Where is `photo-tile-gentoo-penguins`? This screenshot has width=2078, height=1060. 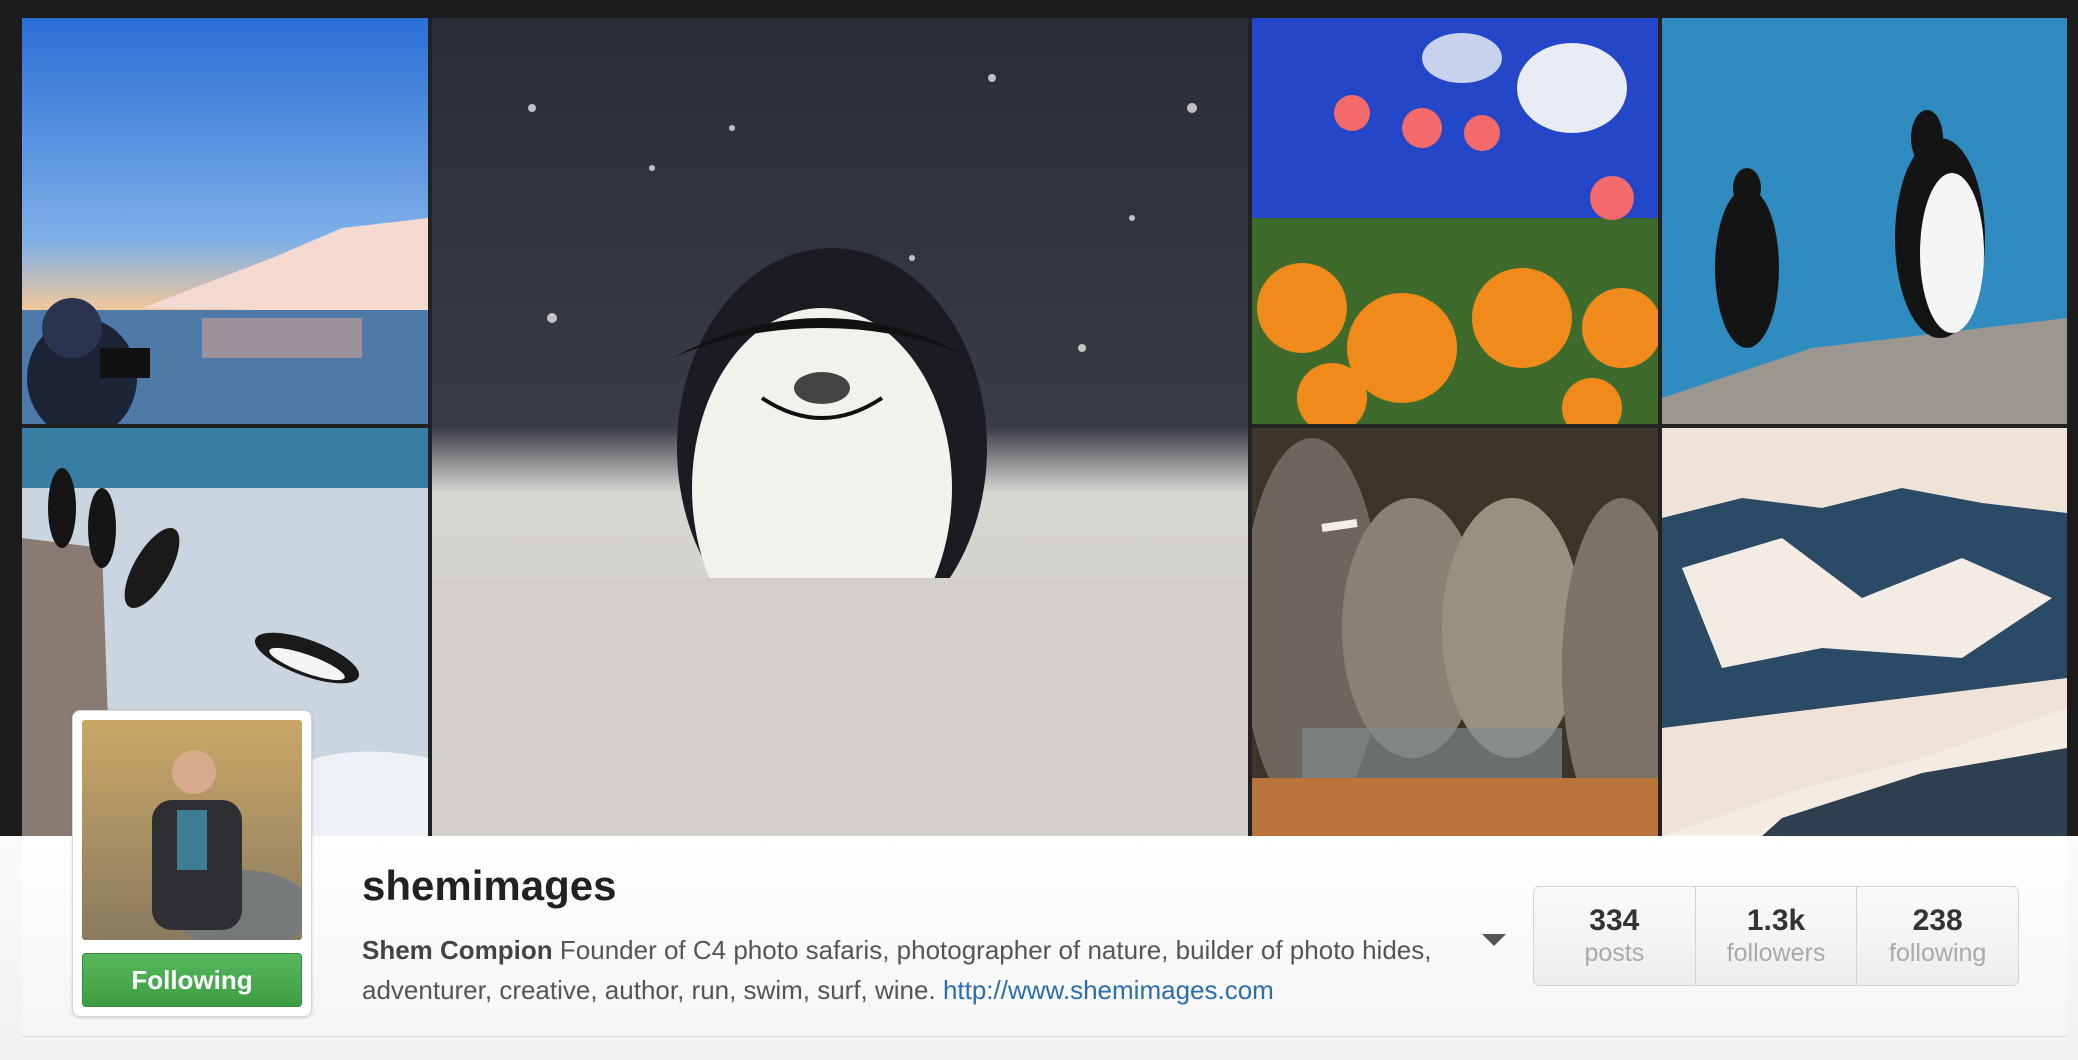 photo-tile-gentoo-penguins is located at coordinates (1864, 221).